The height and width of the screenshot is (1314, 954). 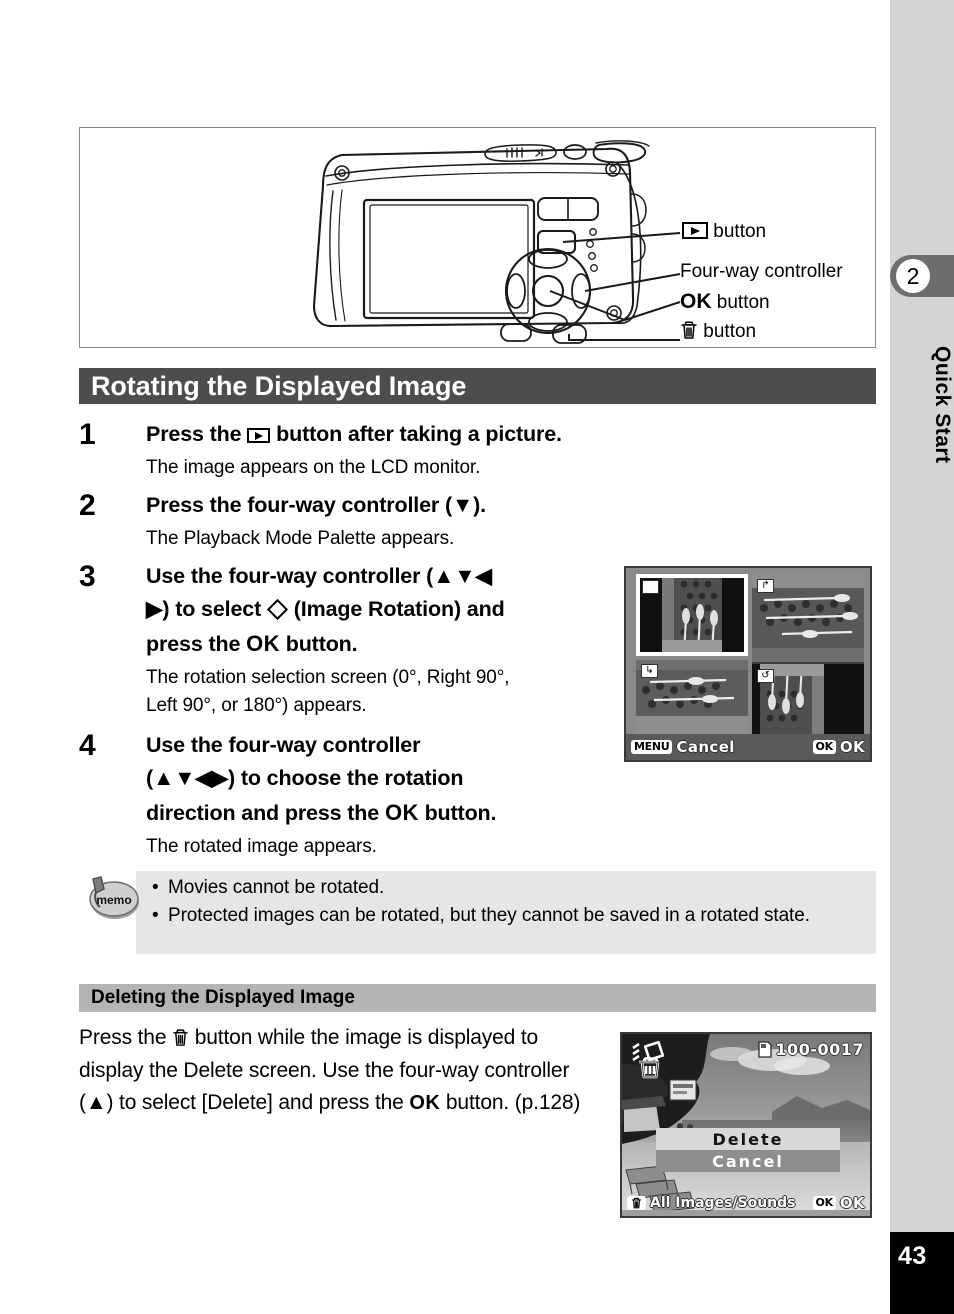 What do you see at coordinates (300, 539) in the screenshot?
I see `step-description: The Playback Mode Palette appears.` at bounding box center [300, 539].